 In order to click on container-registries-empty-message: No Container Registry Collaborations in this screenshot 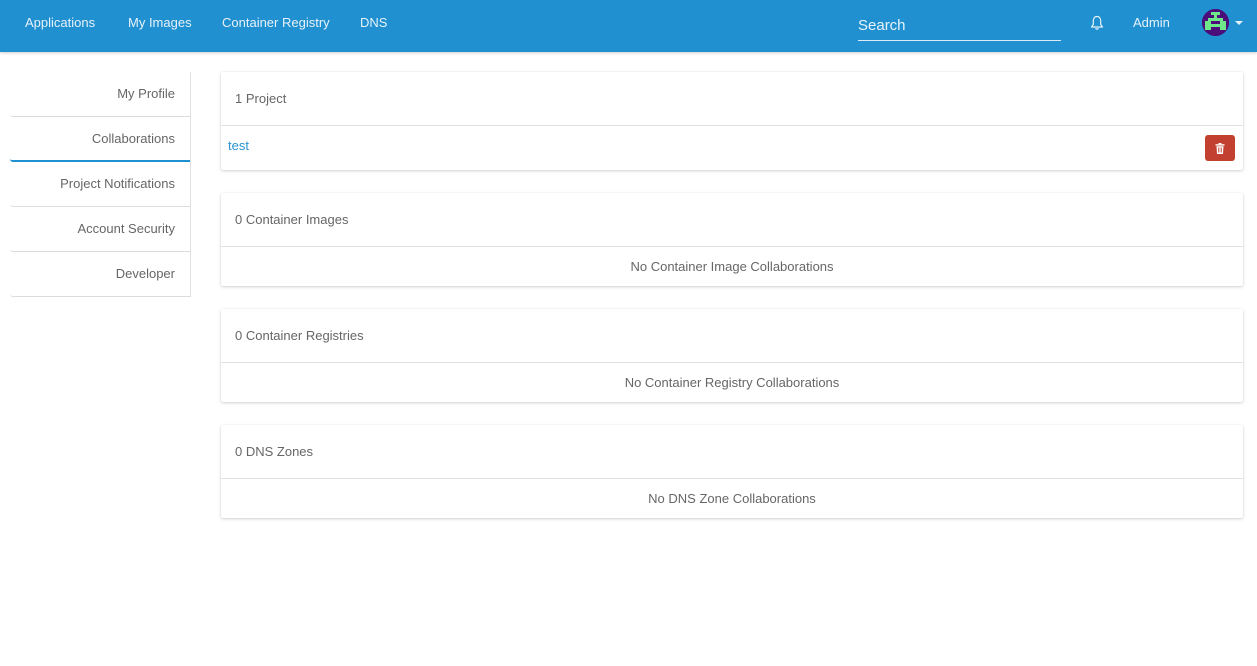, I will do `click(732, 382)`.